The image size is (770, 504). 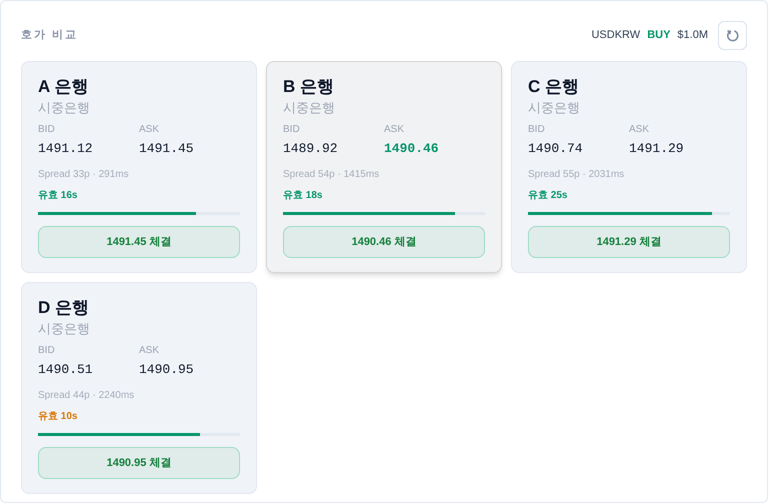 I want to click on refresh-button, so click(x=732, y=35).